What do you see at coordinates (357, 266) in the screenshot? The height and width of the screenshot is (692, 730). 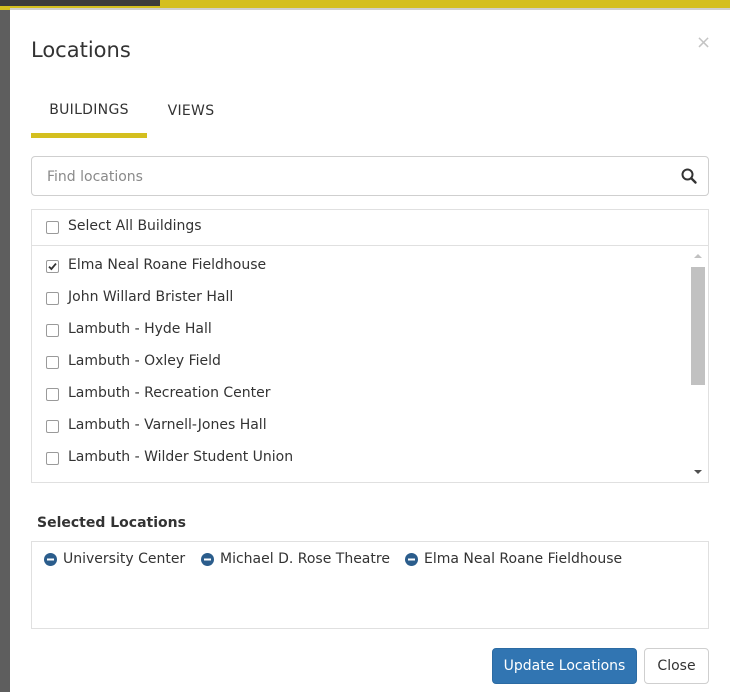 I see `list-item: Elma Neal Roane Fieldhouse` at bounding box center [357, 266].